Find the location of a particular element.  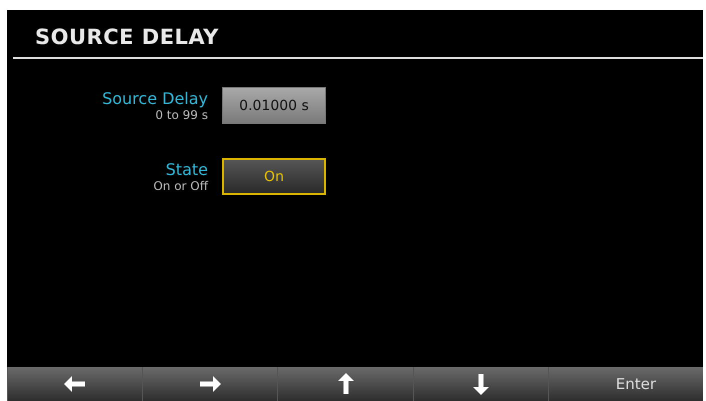

value-button: 0.01000 s is located at coordinates (274, 105).